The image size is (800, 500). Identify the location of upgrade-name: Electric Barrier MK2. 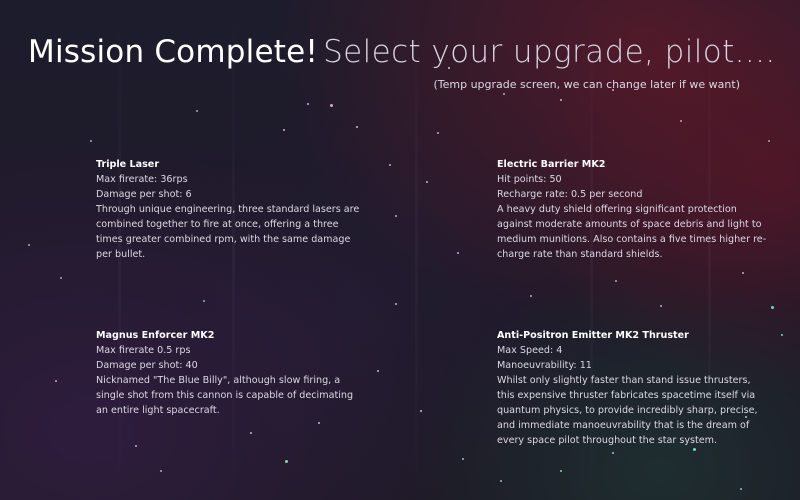
(551, 164).